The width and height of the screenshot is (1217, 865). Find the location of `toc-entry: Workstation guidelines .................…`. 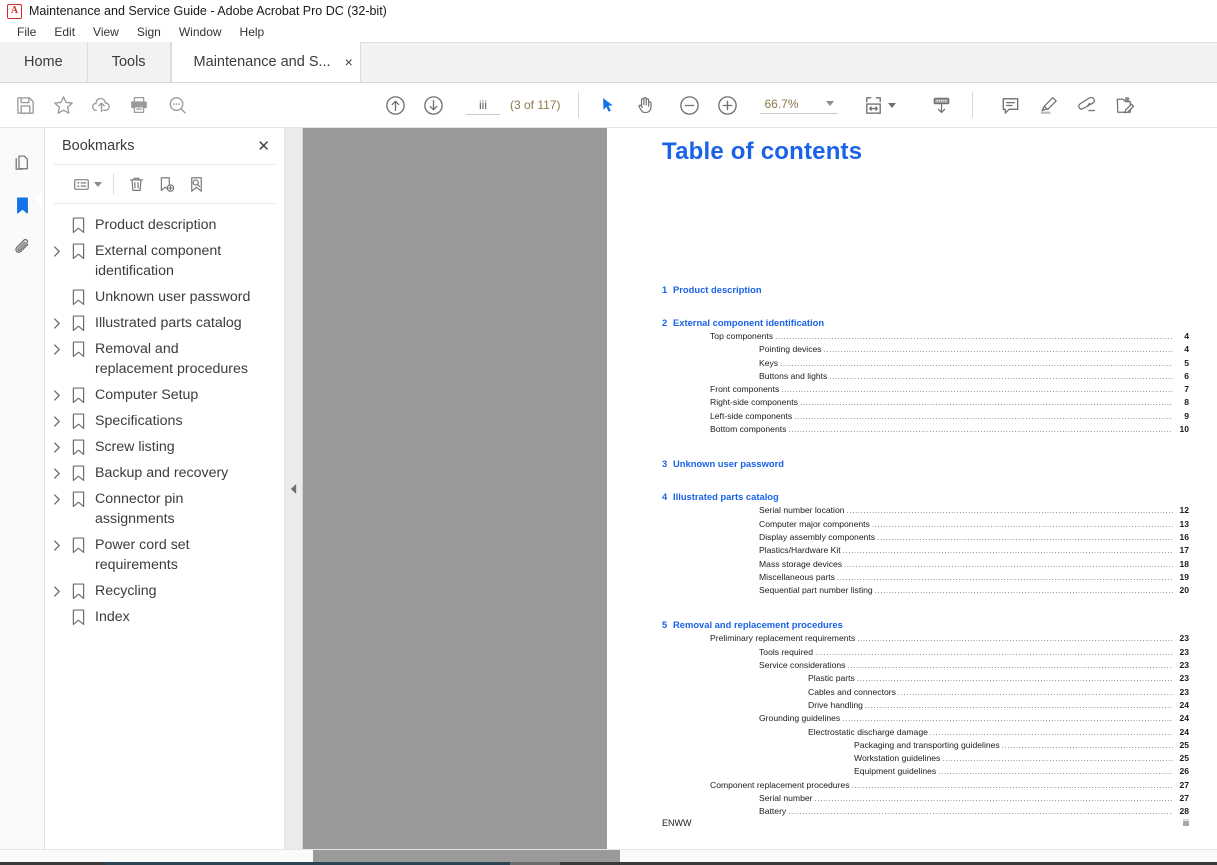

toc-entry: Workstation guidelines .................… is located at coordinates (925, 758).